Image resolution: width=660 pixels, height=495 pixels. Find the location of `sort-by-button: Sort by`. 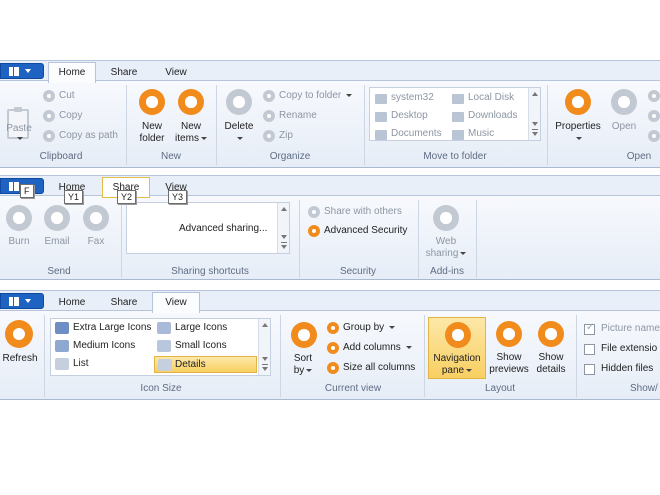

sort-by-button: Sort by is located at coordinates (303, 365).